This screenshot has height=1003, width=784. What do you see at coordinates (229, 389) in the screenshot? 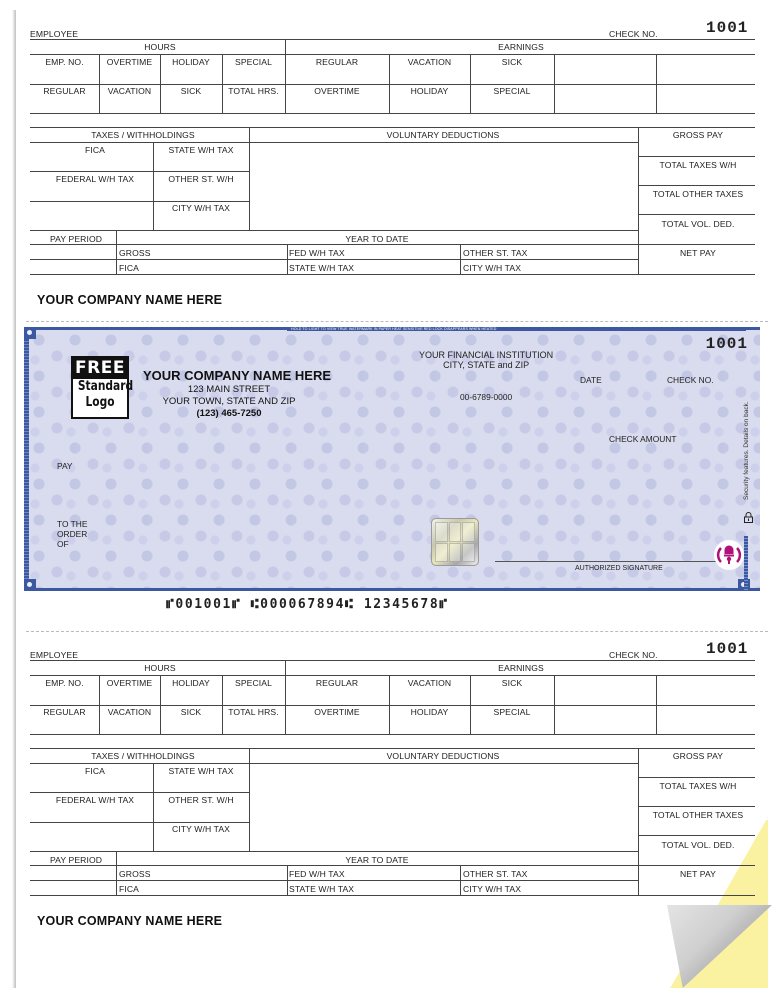
I see `company-address-street: 123 MAIN STREET` at bounding box center [229, 389].